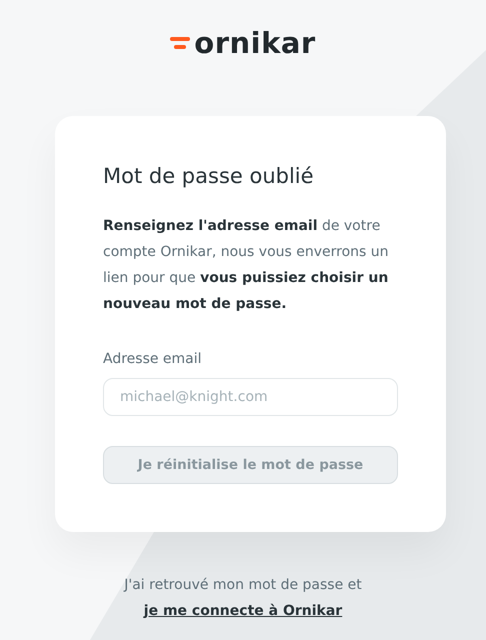 The width and height of the screenshot is (486, 640). Describe the element at coordinates (153, 360) in the screenshot. I see `email-label: Adresse email` at that location.